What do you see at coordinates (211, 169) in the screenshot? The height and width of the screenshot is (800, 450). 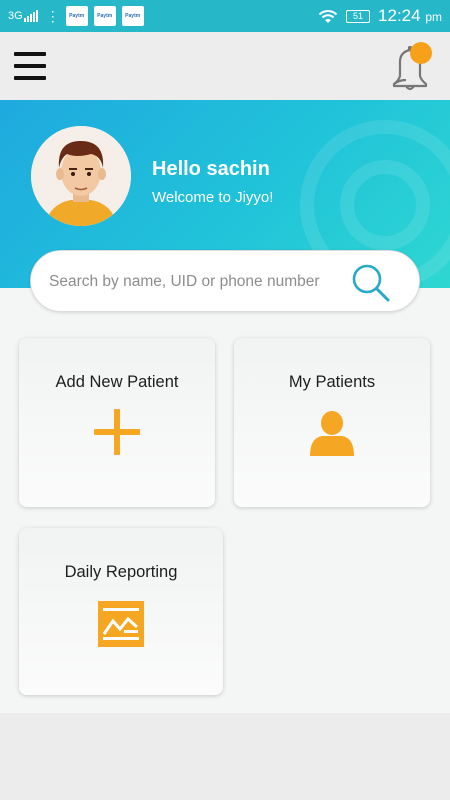 I see `greeting-text: Hello sachin` at bounding box center [211, 169].